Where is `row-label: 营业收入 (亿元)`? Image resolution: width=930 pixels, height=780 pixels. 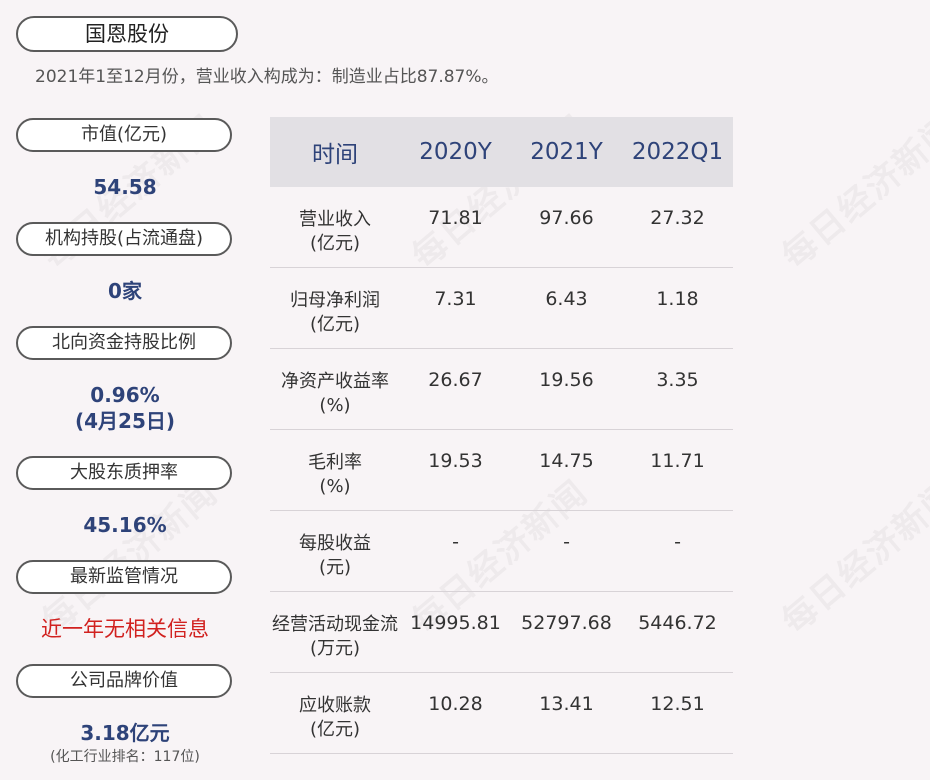 row-label: 营业收入 (亿元) is located at coordinates (335, 231).